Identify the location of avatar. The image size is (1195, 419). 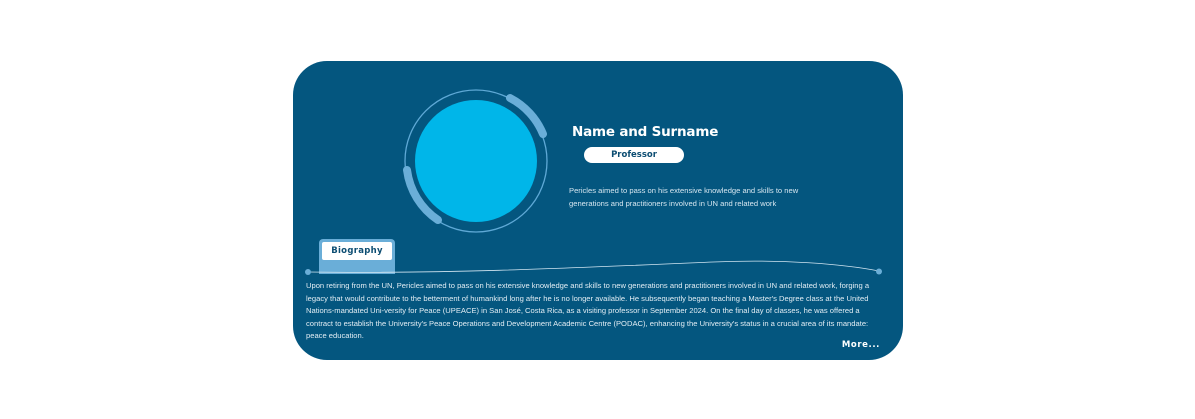
(476, 162).